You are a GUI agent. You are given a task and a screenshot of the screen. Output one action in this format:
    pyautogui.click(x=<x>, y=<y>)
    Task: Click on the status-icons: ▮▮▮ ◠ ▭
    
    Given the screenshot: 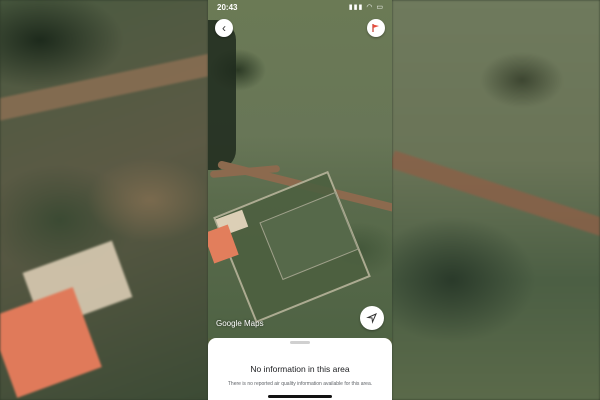 What is the action you would take?
    pyautogui.click(x=366, y=7)
    